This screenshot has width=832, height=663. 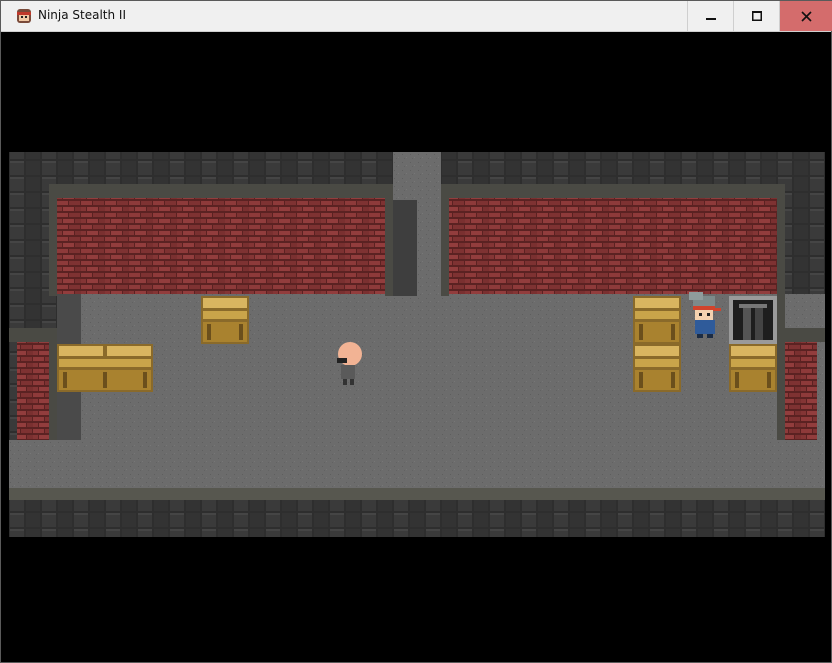 I want to click on maximize-icon, so click(x=757, y=16).